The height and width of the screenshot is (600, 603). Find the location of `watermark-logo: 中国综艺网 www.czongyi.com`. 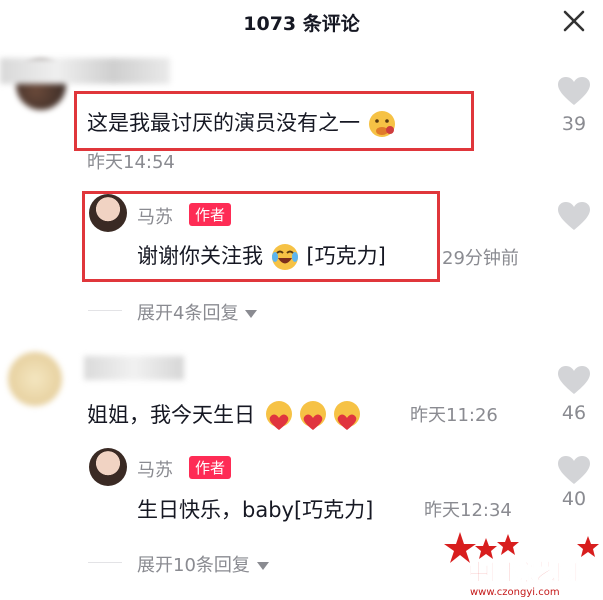

watermark-logo: 中国综艺网 www.czongyi.com is located at coordinates (521, 565).